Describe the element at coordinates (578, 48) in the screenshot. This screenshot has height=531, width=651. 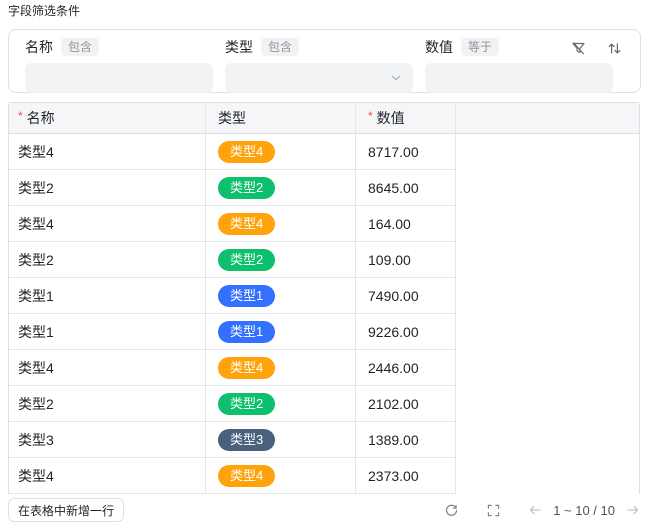
I see `clear-filter-icon` at that location.